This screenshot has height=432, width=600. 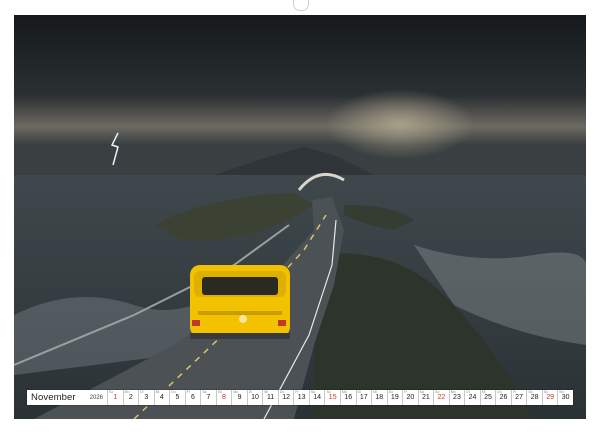 I want to click on yellow-van, so click(x=240, y=302).